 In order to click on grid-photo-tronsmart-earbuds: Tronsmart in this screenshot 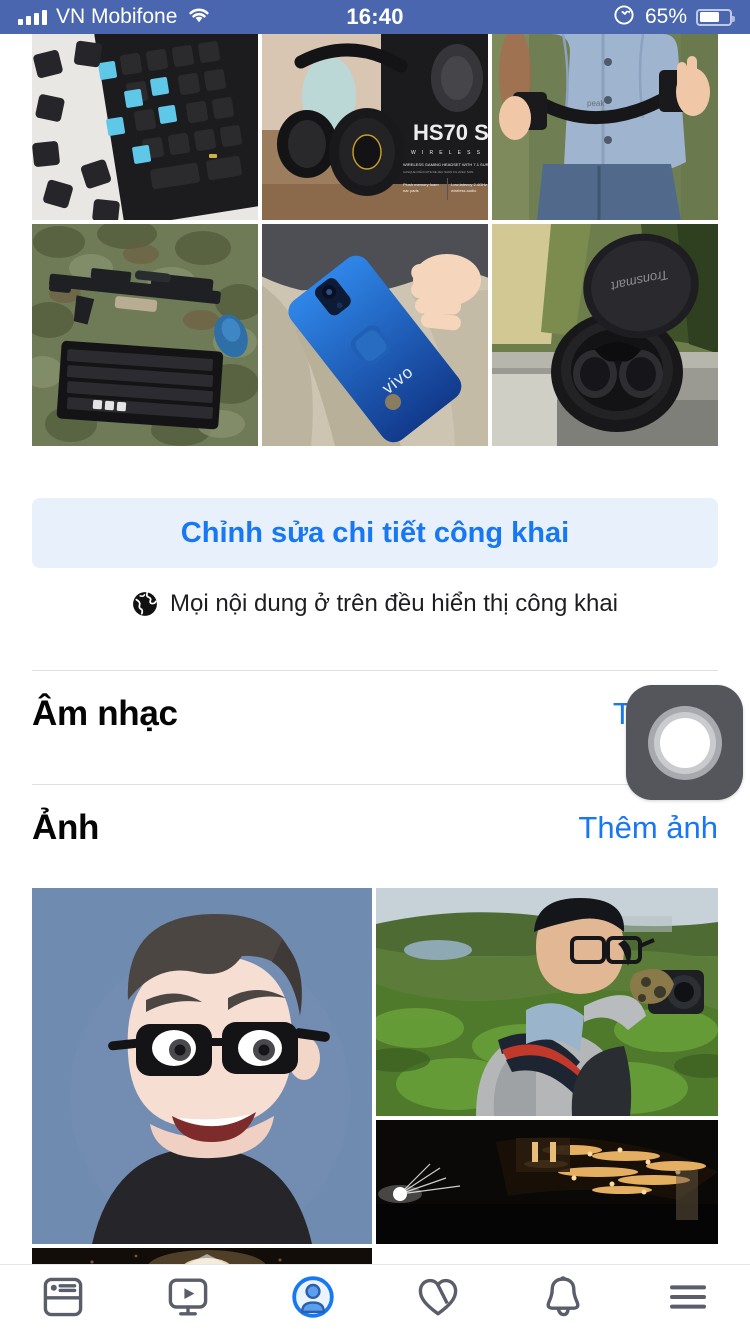, I will do `click(605, 335)`.